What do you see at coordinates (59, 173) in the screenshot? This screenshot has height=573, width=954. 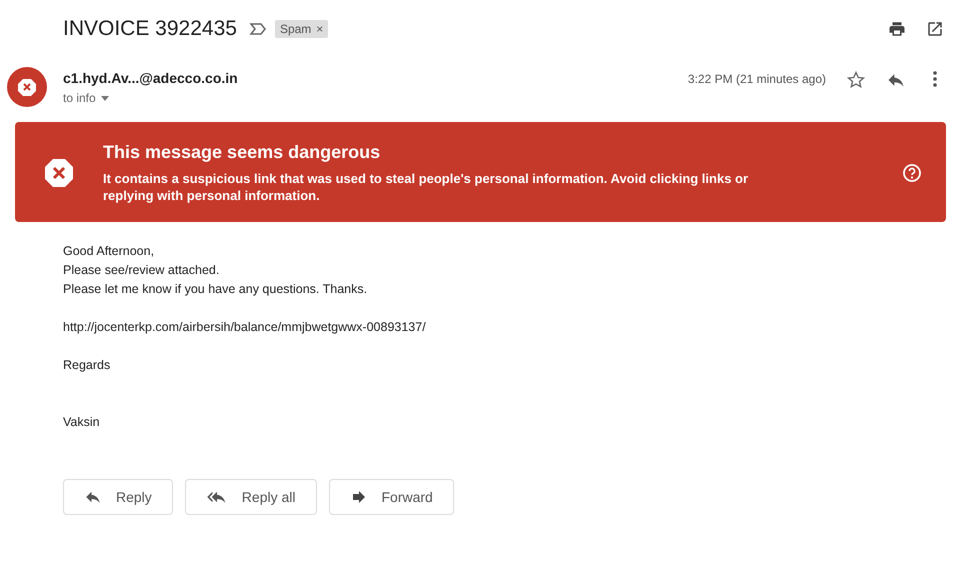 I see `danger-icon` at bounding box center [59, 173].